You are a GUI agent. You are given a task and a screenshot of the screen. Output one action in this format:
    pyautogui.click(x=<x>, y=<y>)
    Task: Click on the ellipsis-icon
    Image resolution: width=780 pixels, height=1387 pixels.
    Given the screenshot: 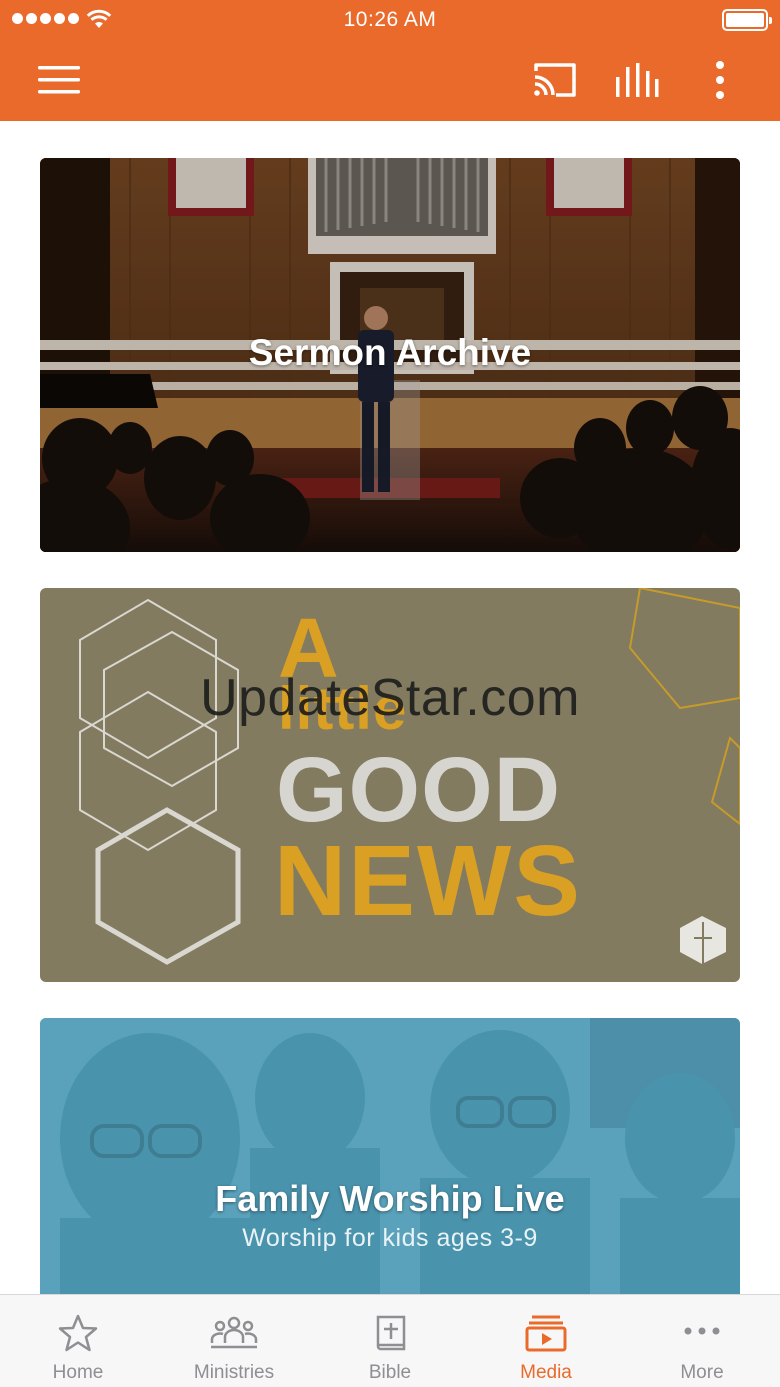 What is the action you would take?
    pyautogui.click(x=702, y=1331)
    